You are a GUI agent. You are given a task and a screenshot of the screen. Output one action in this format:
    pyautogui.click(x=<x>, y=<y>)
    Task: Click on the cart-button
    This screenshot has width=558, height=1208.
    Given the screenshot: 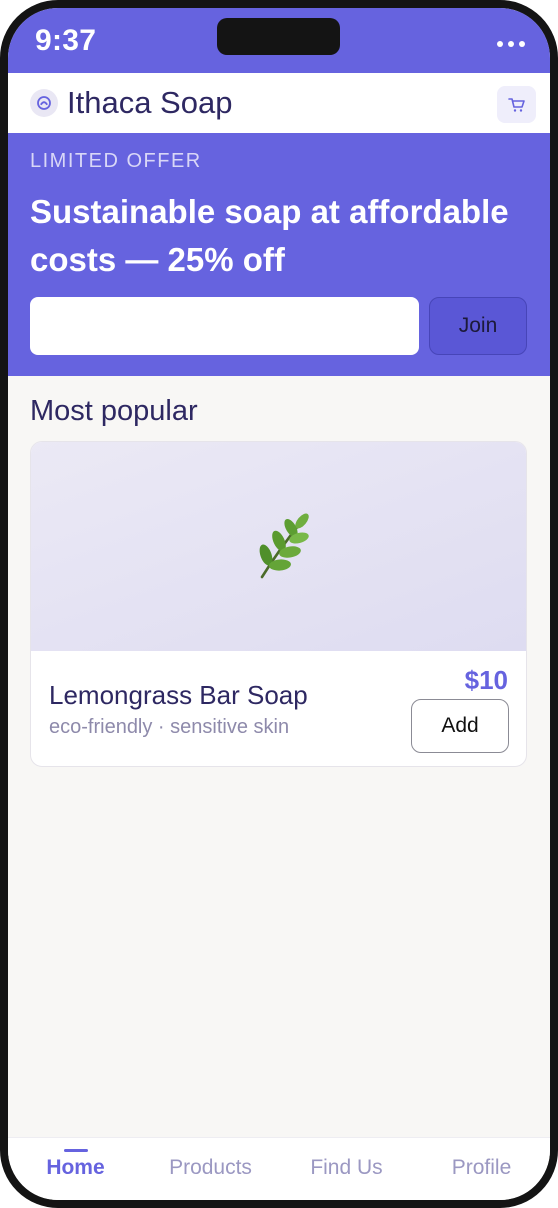 What is the action you would take?
    pyautogui.click(x=516, y=104)
    